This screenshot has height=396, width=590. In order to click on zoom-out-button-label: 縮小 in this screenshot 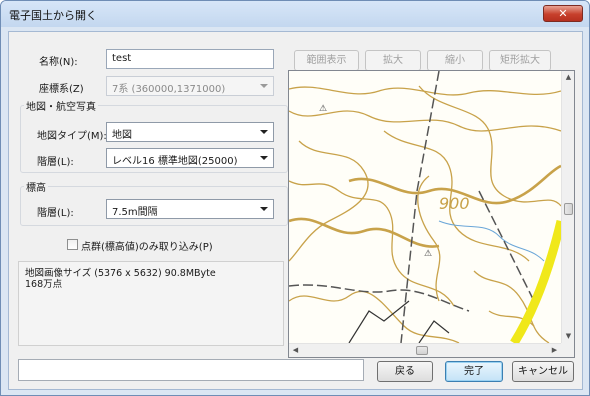, I will do `click(455, 60)`.